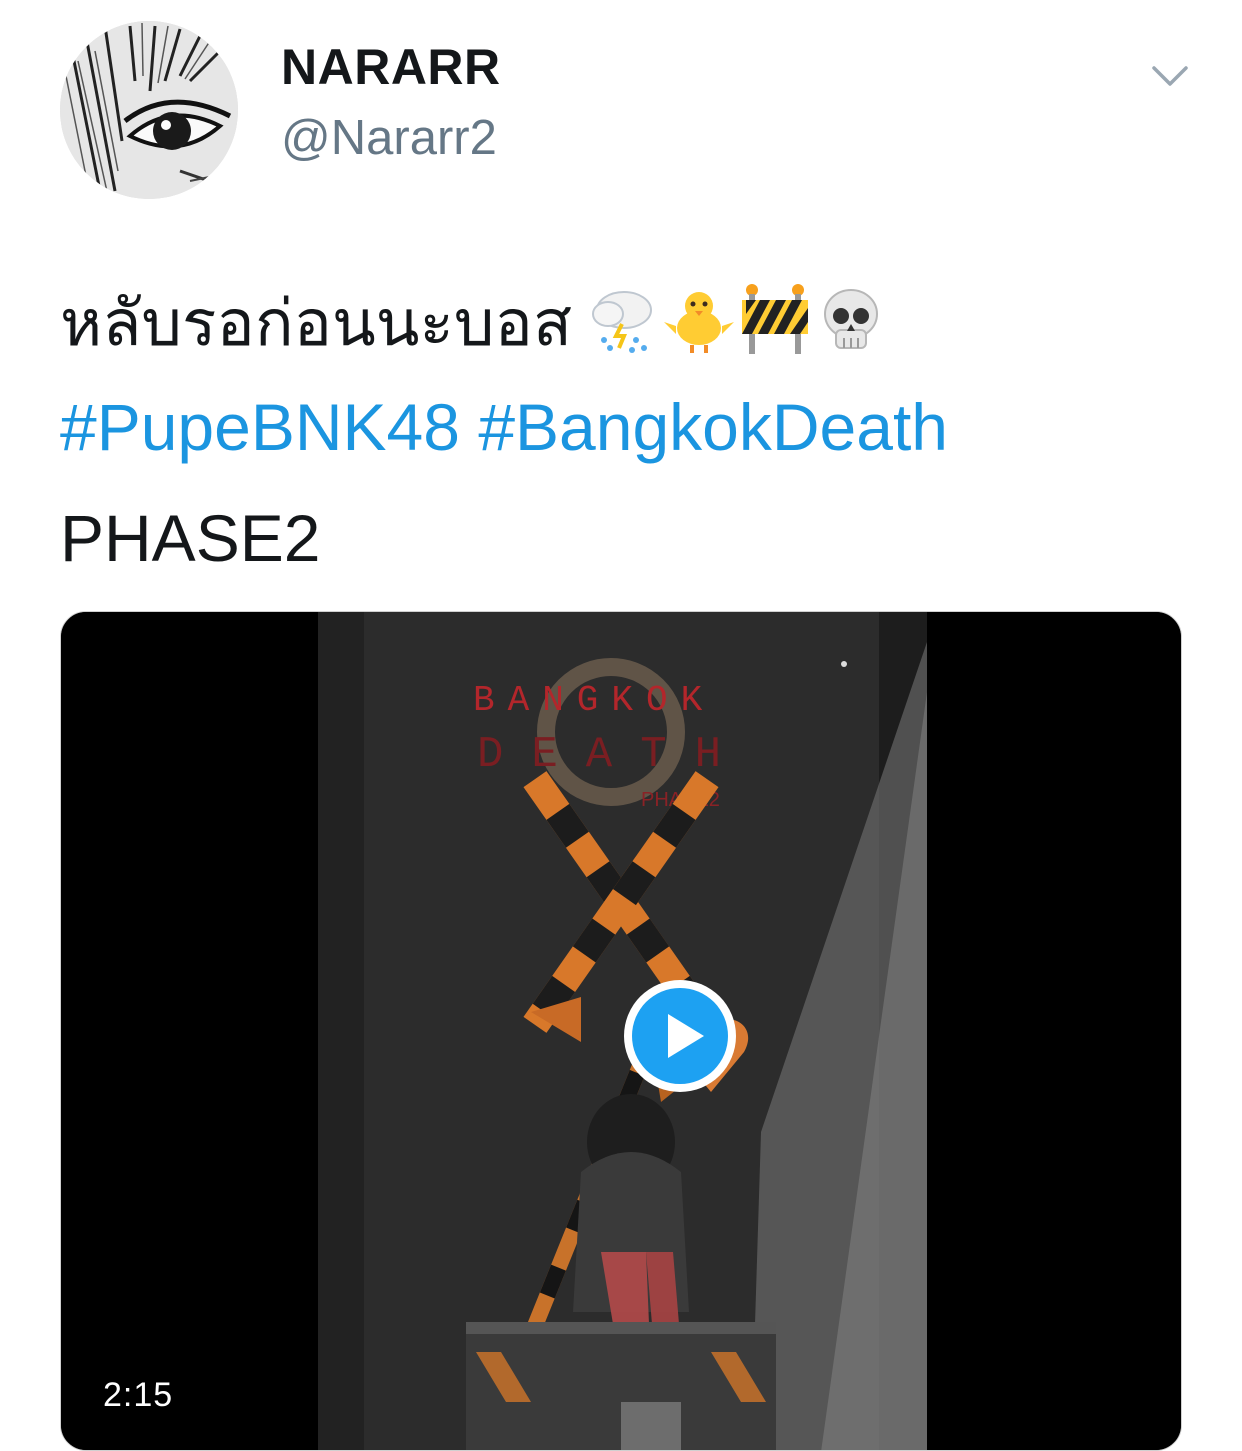 The width and height of the screenshot is (1242, 1451). What do you see at coordinates (713, 427) in the screenshot?
I see `hashtag-link-bangkokdeath: #BangkokDeath` at bounding box center [713, 427].